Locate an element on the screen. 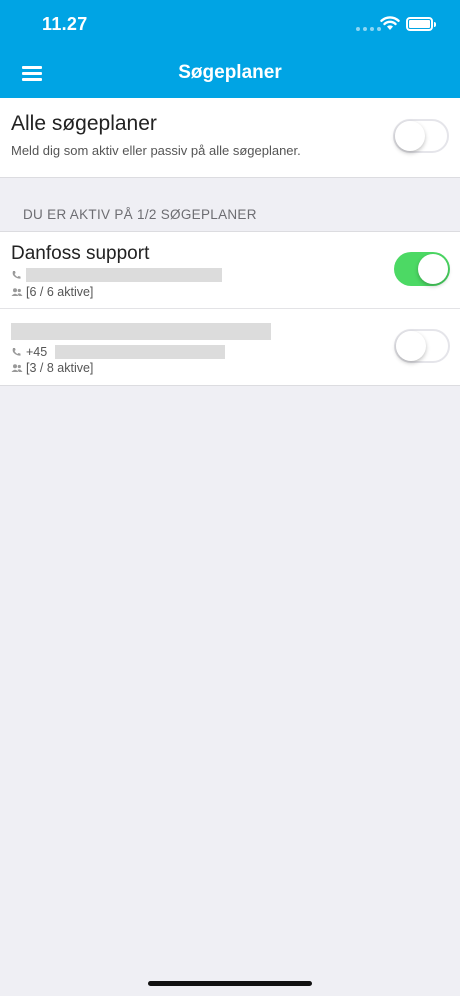 This screenshot has width=460, height=996. home-indicator is located at coordinates (230, 983).